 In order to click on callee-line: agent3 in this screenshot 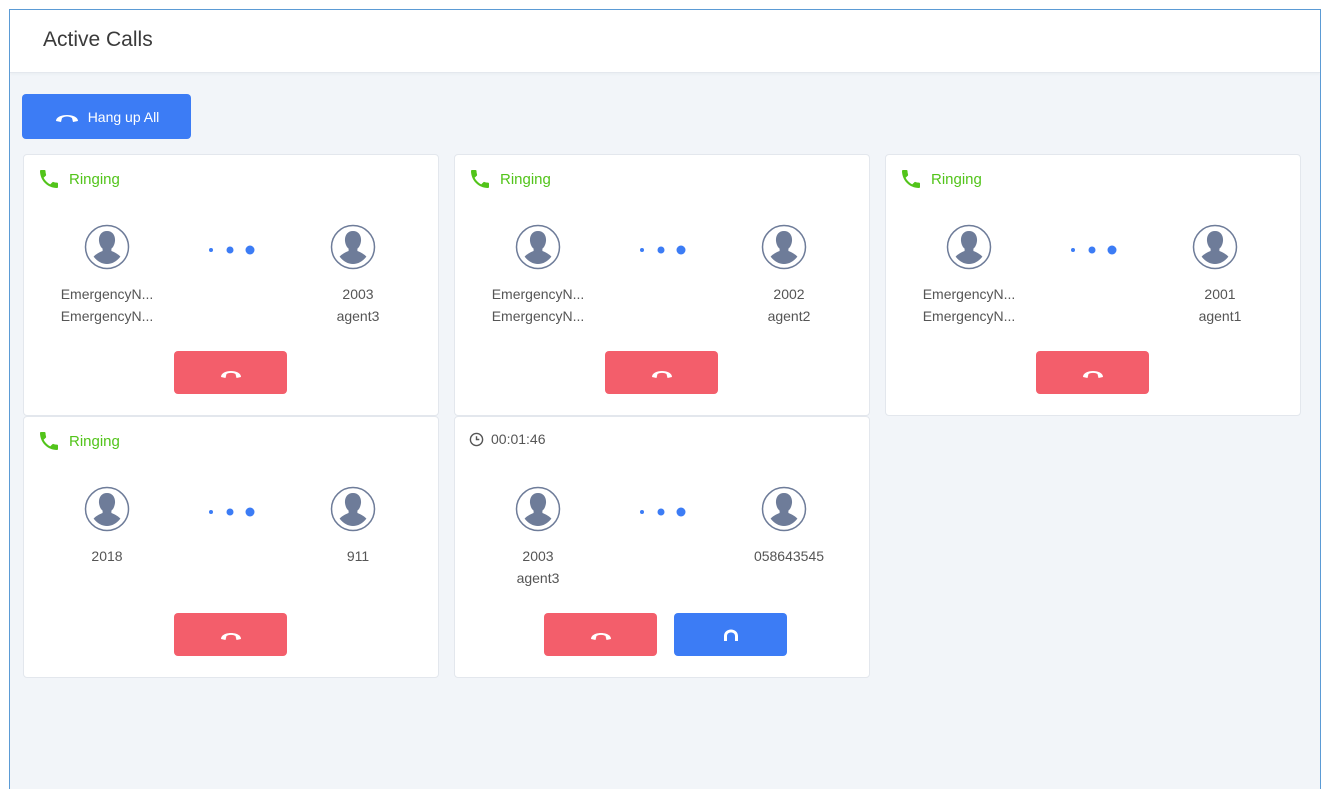, I will do `click(358, 316)`.